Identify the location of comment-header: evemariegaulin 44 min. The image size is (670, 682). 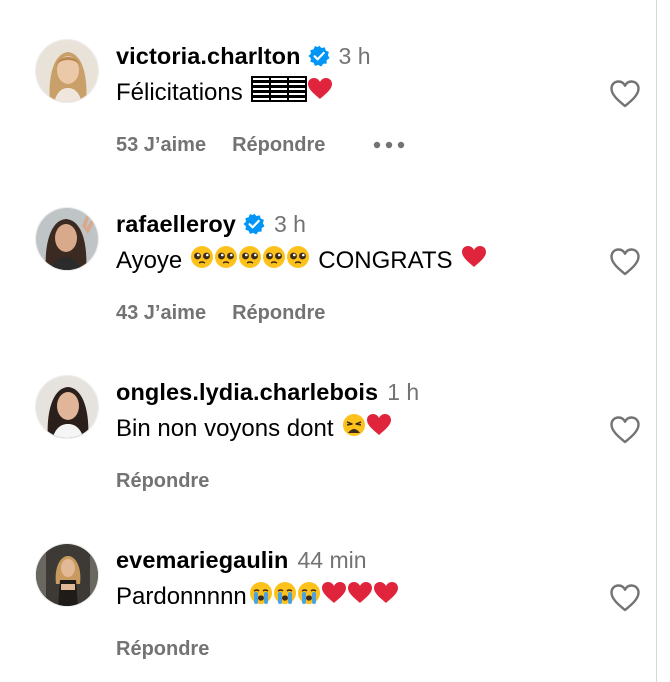
(241, 560).